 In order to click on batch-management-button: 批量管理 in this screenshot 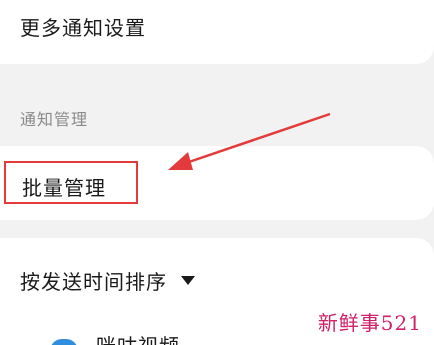, I will do `click(71, 182)`.